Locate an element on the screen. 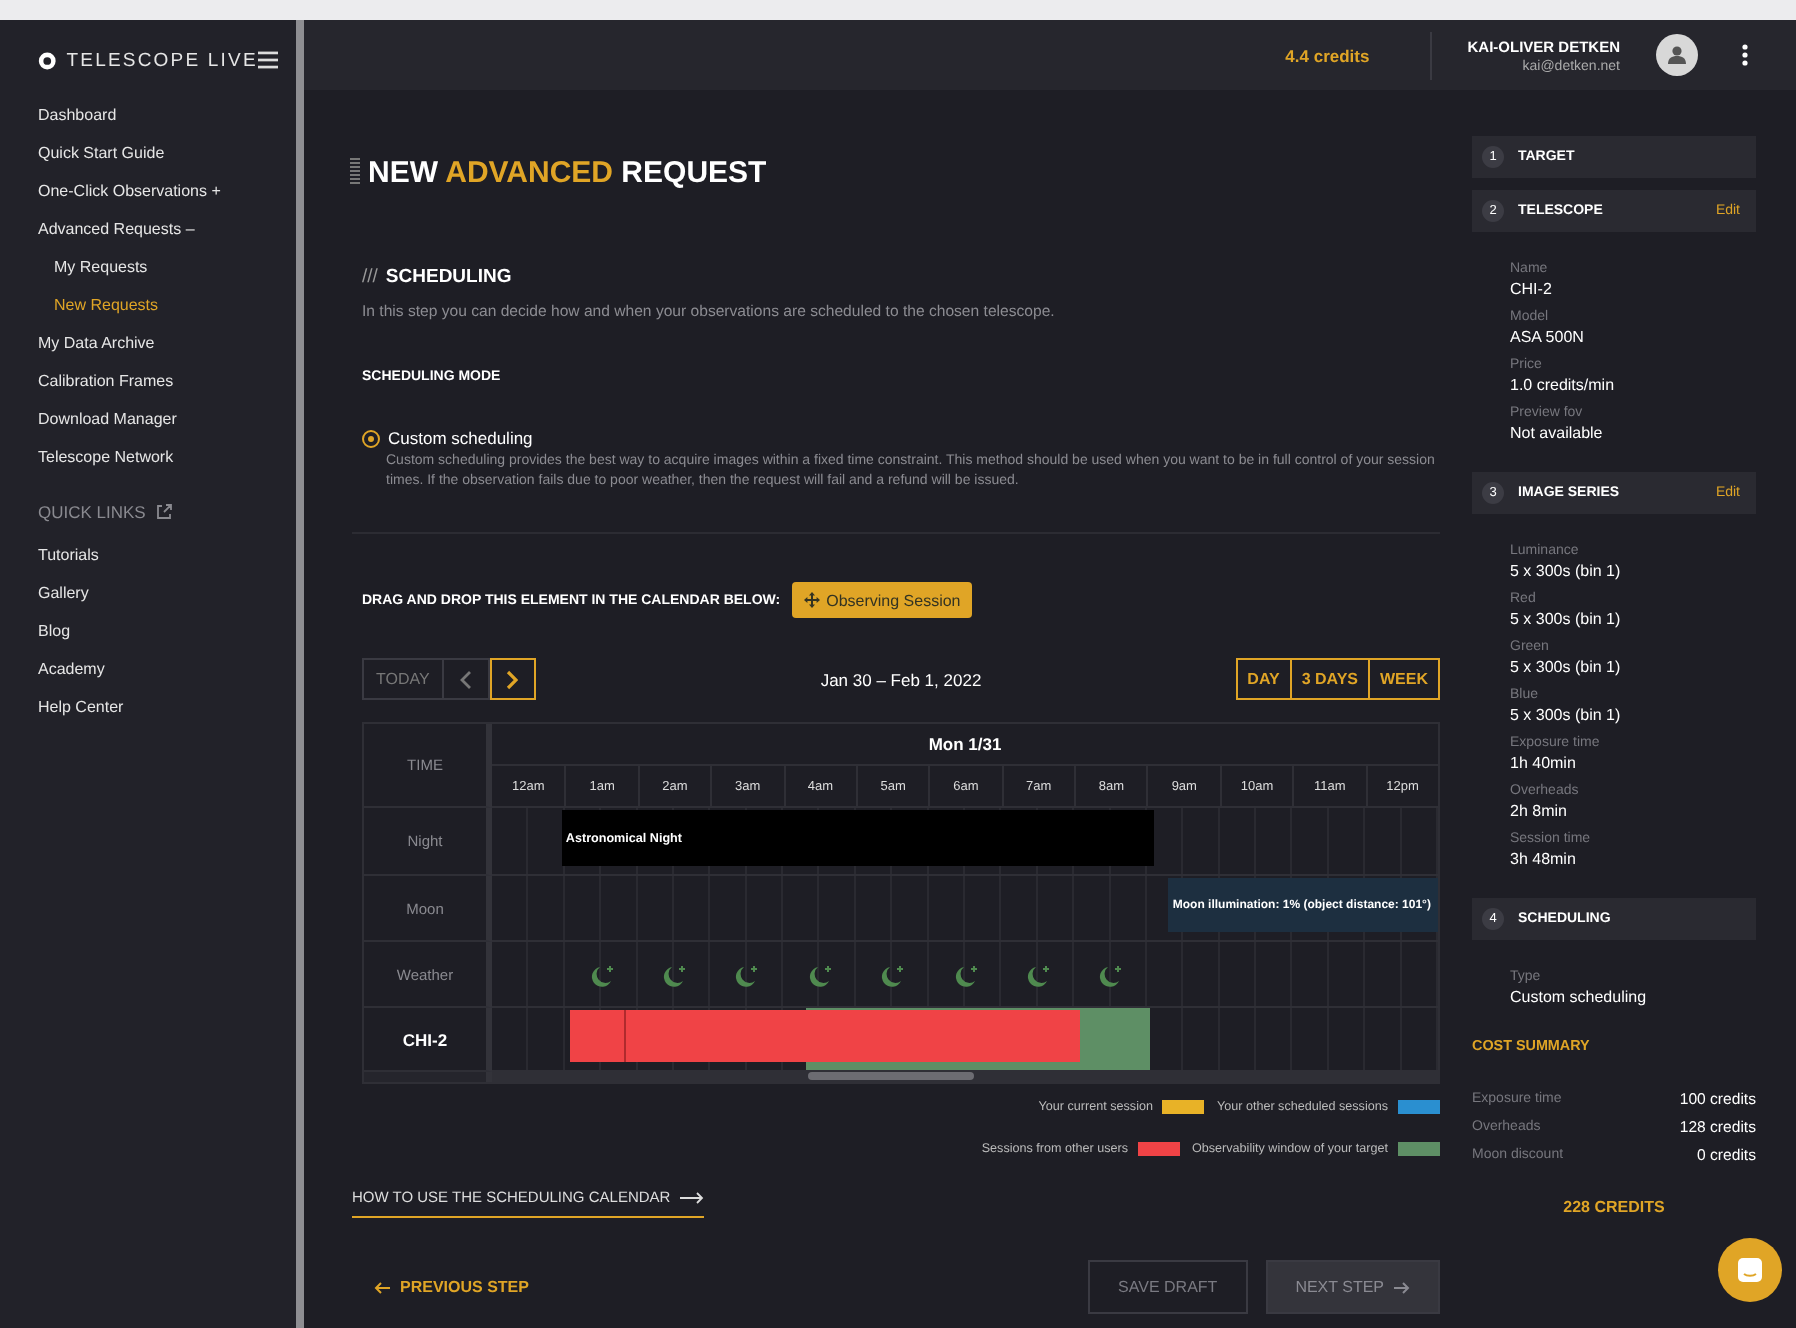  menu-icon is located at coordinates (267, 60).